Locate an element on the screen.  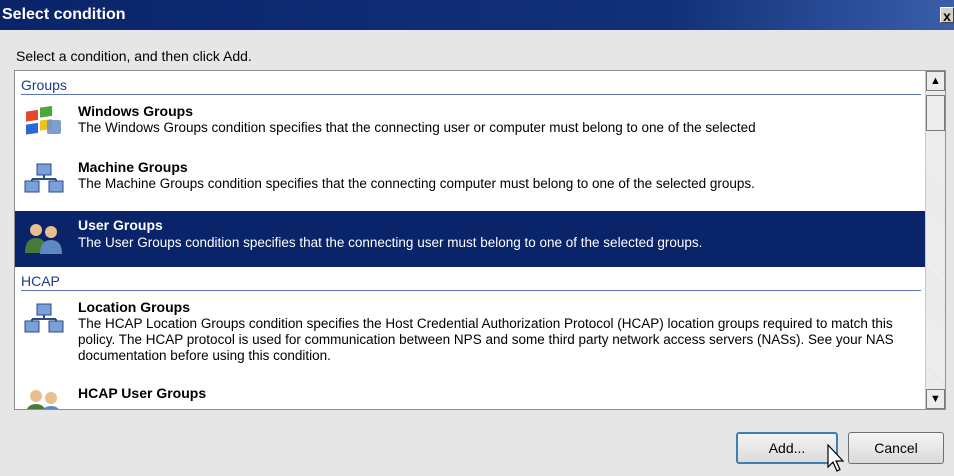
windows-groups-icon is located at coordinates (43, 120).